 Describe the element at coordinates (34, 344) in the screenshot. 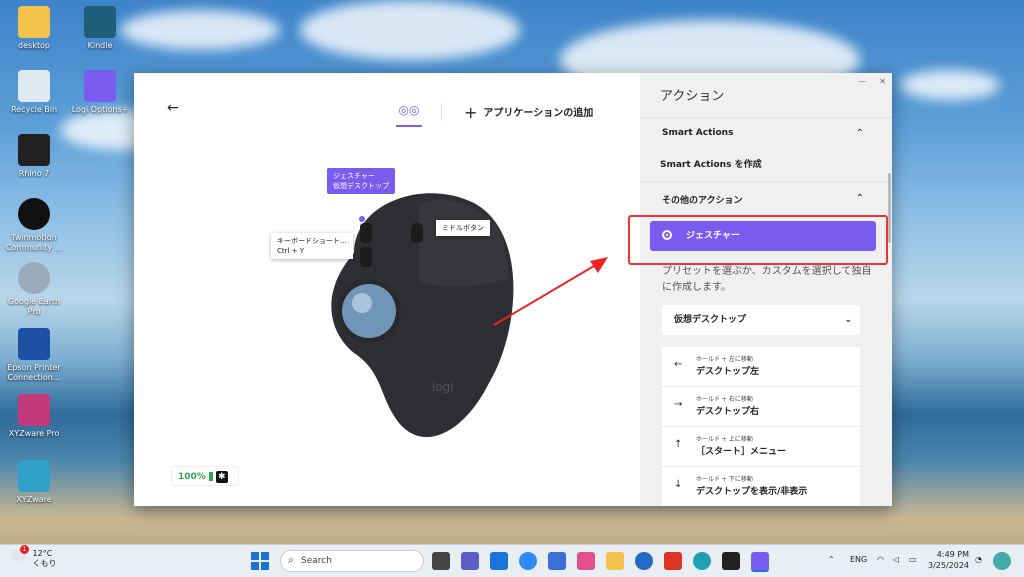

I see `epson-printer-icon` at that location.